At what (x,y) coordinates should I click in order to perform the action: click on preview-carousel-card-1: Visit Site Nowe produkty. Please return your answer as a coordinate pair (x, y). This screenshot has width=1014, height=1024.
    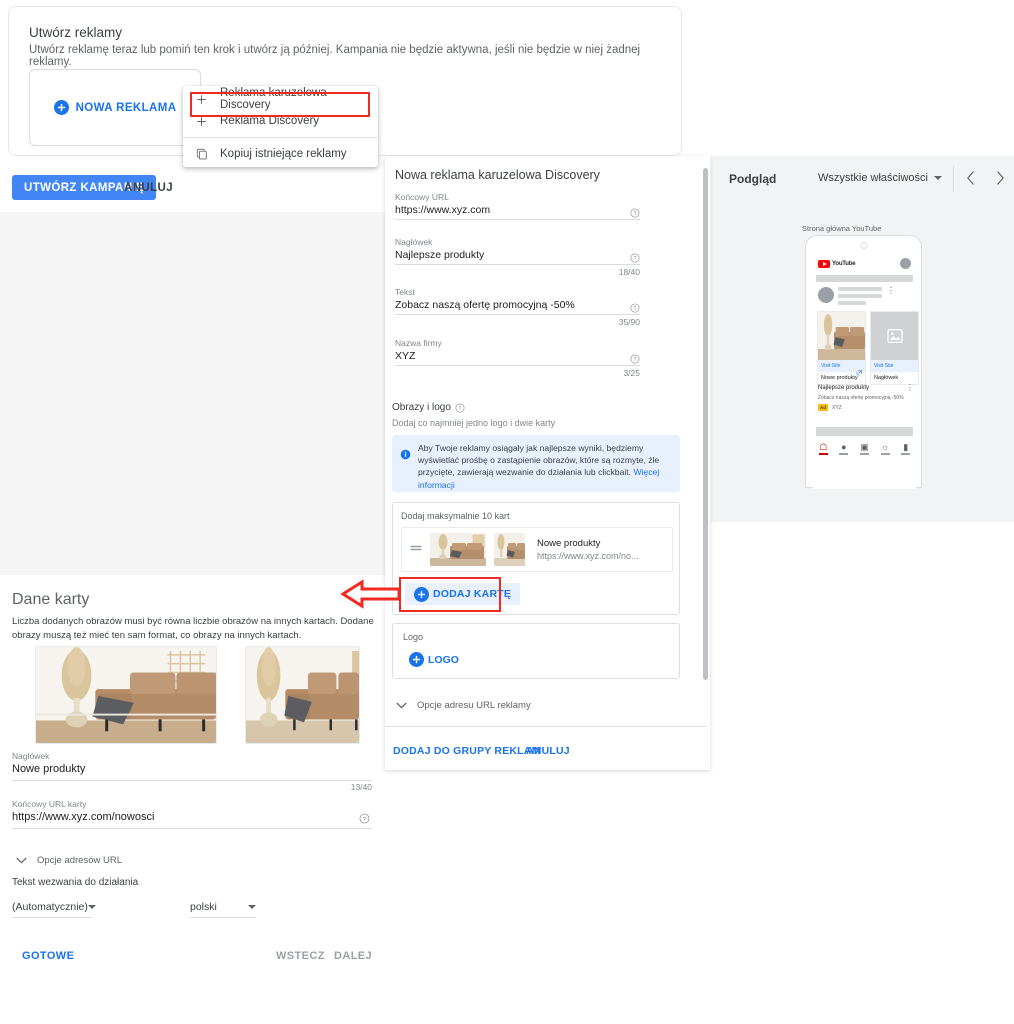
    Looking at the image, I should click on (841, 348).